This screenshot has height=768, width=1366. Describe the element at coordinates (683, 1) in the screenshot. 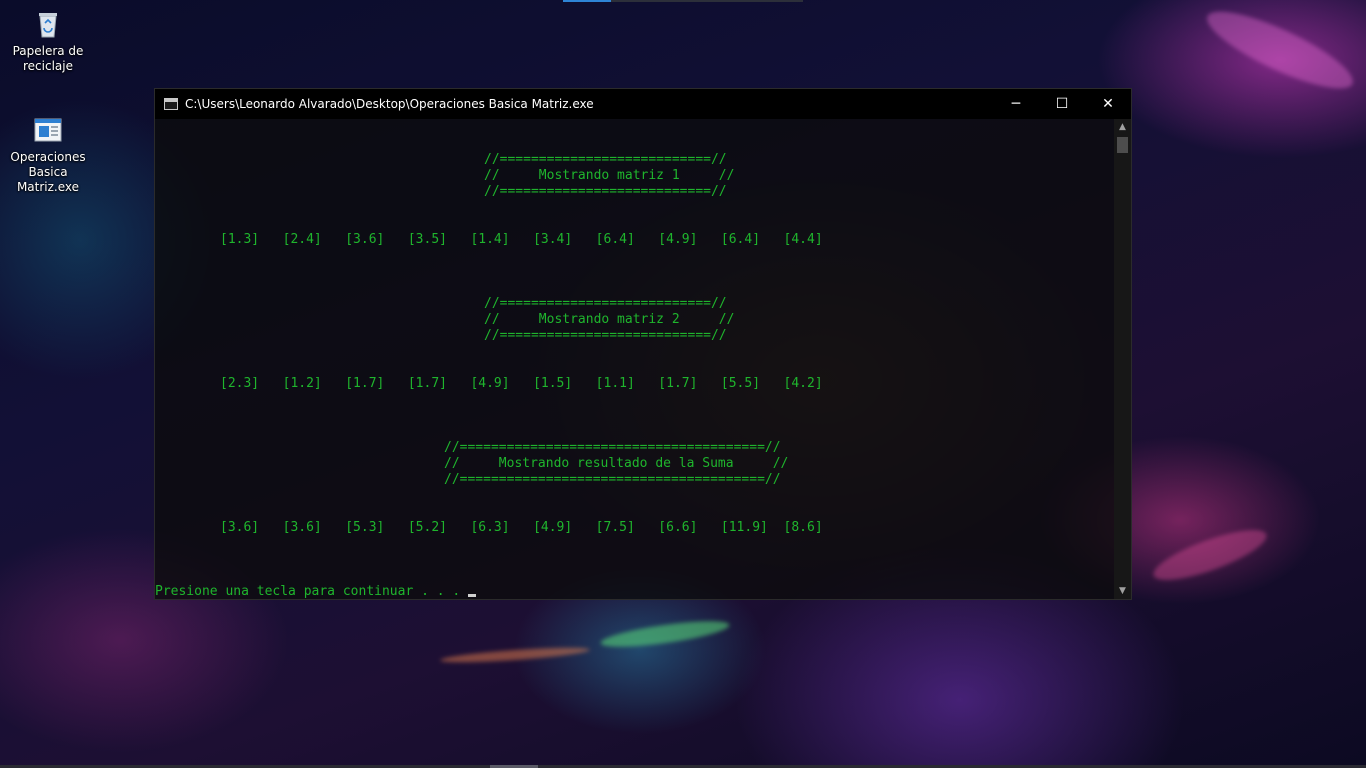

I see `taskbar-edge` at that location.